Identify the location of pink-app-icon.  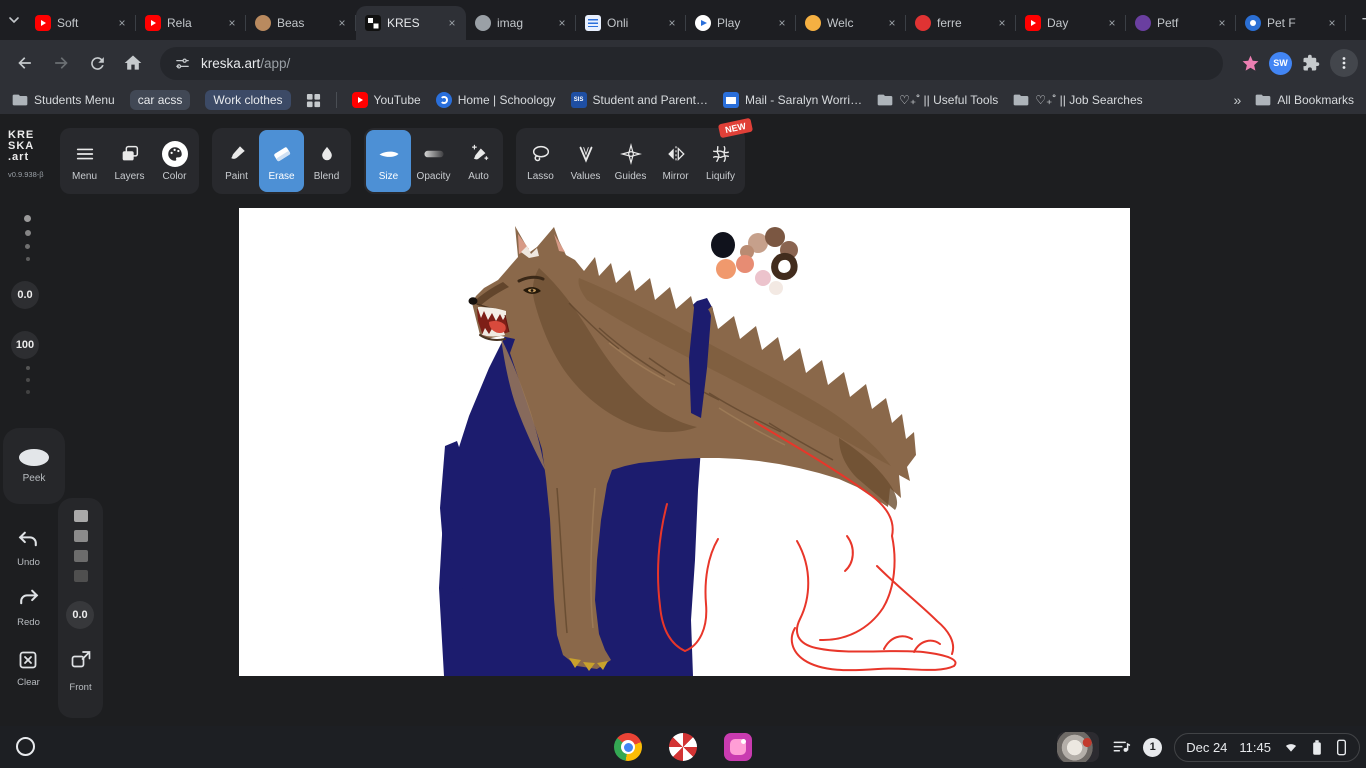
(738, 747).